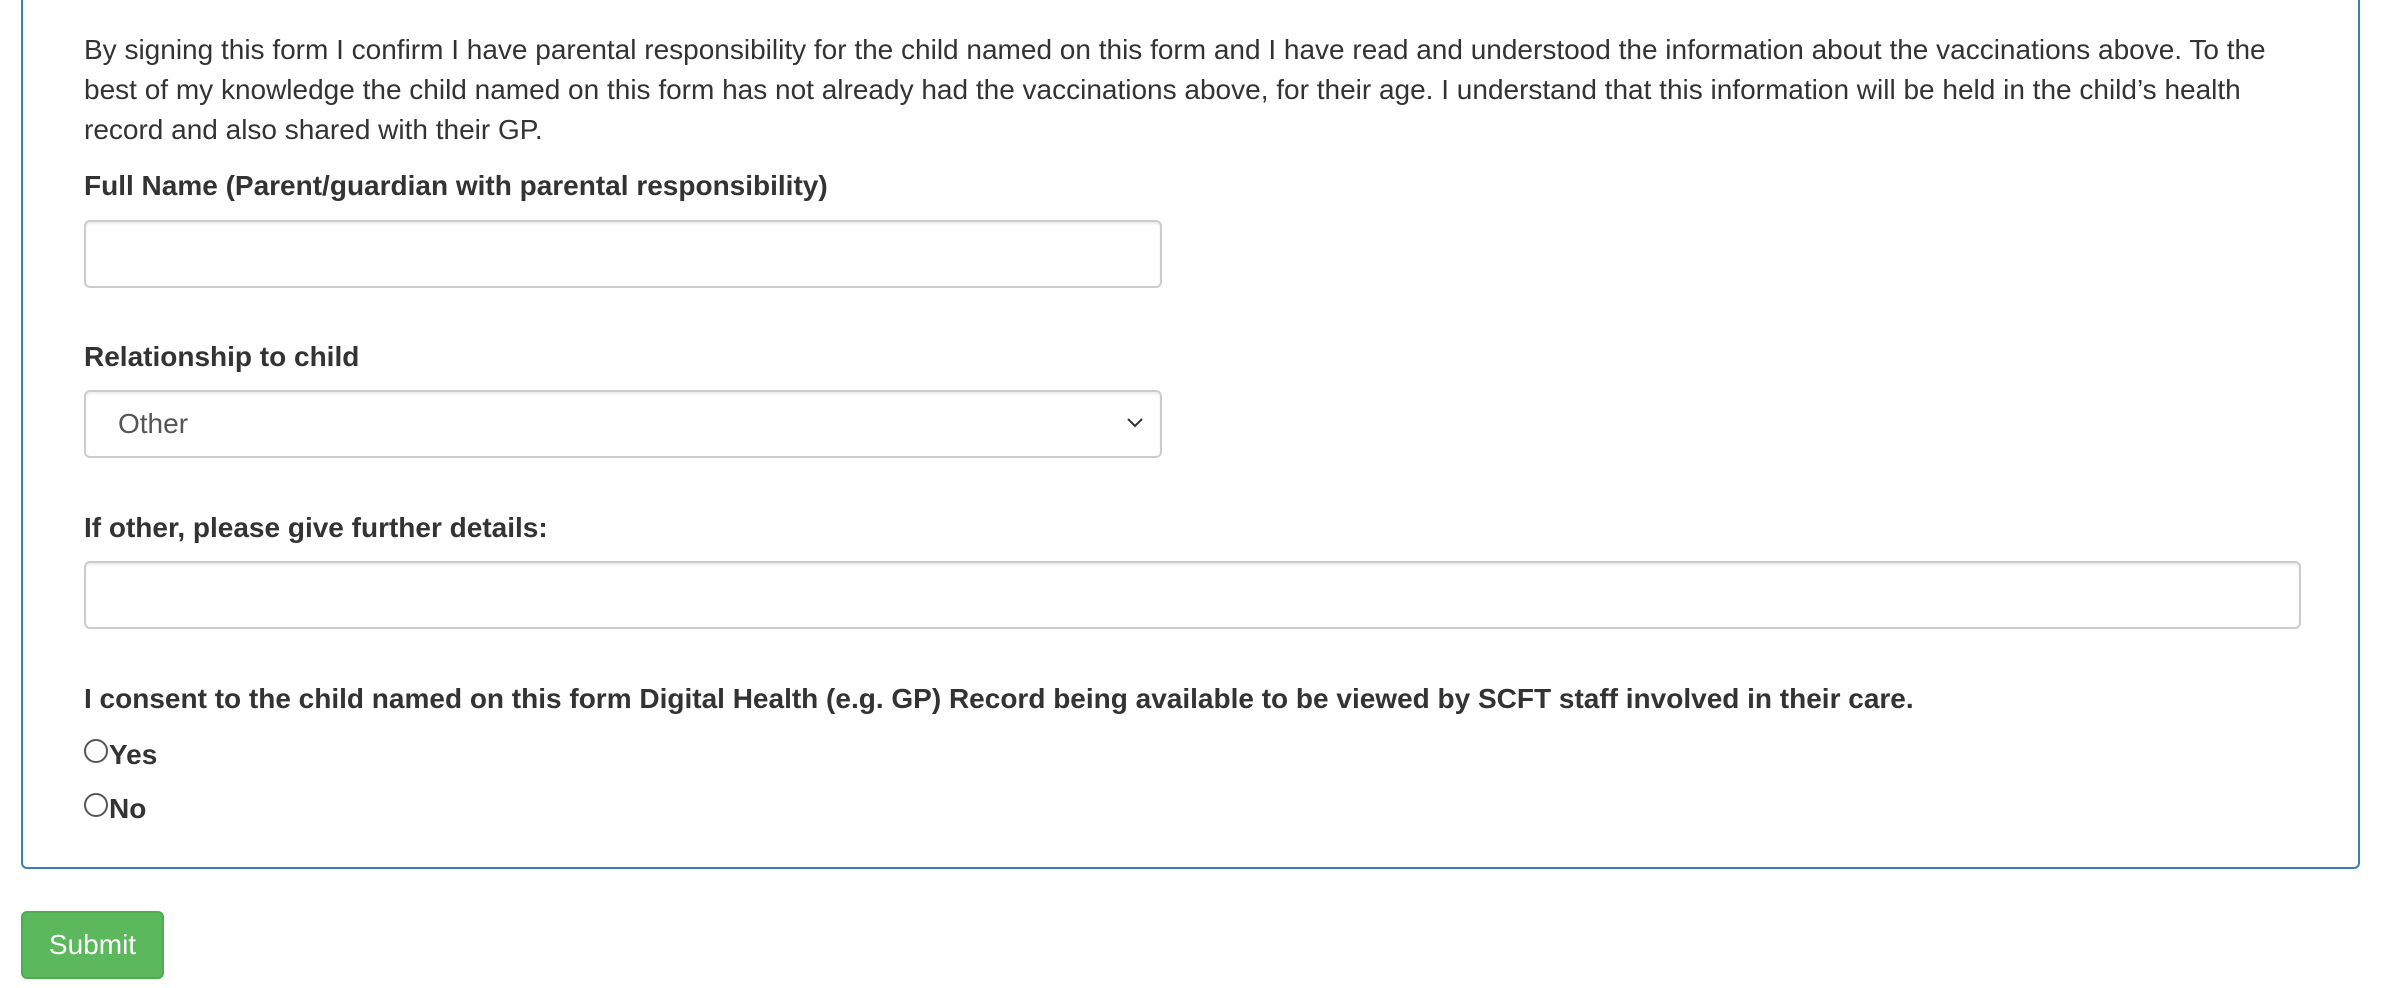  I want to click on consent-option-no: No, so click(115, 809).